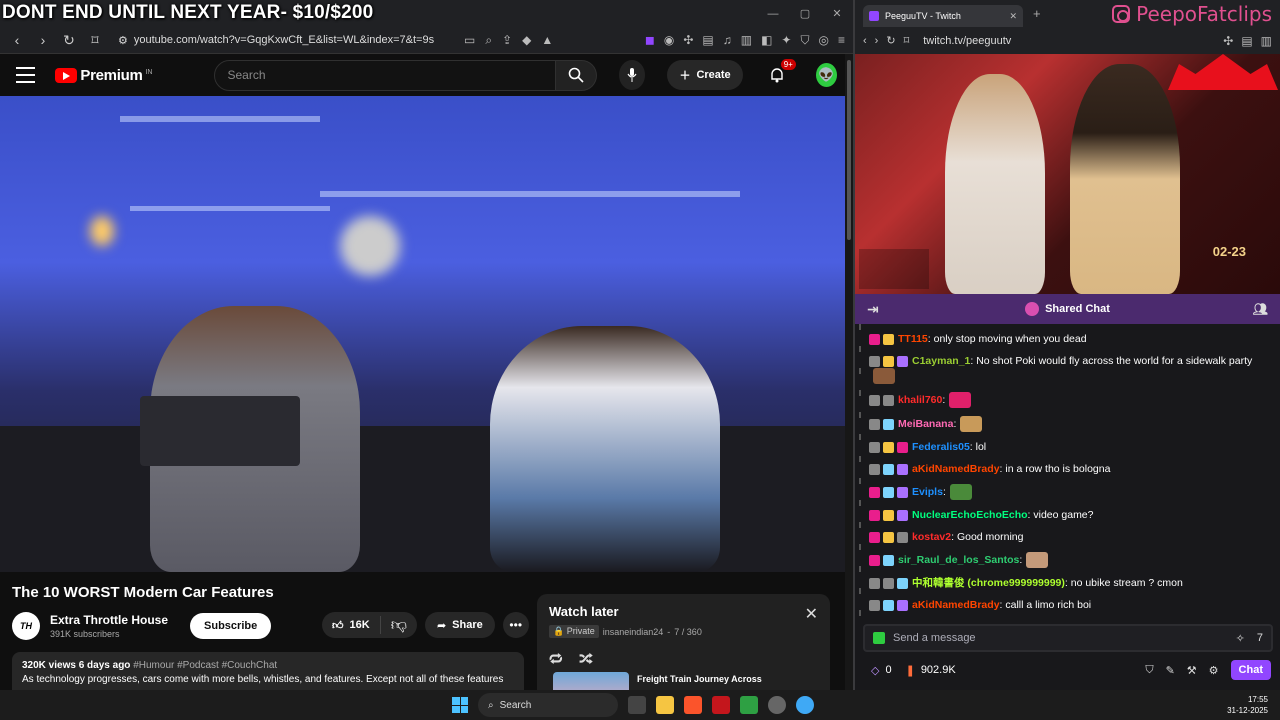  What do you see at coordinates (123, 40) in the screenshot?
I see `site-info-icon: ⚙` at bounding box center [123, 40].